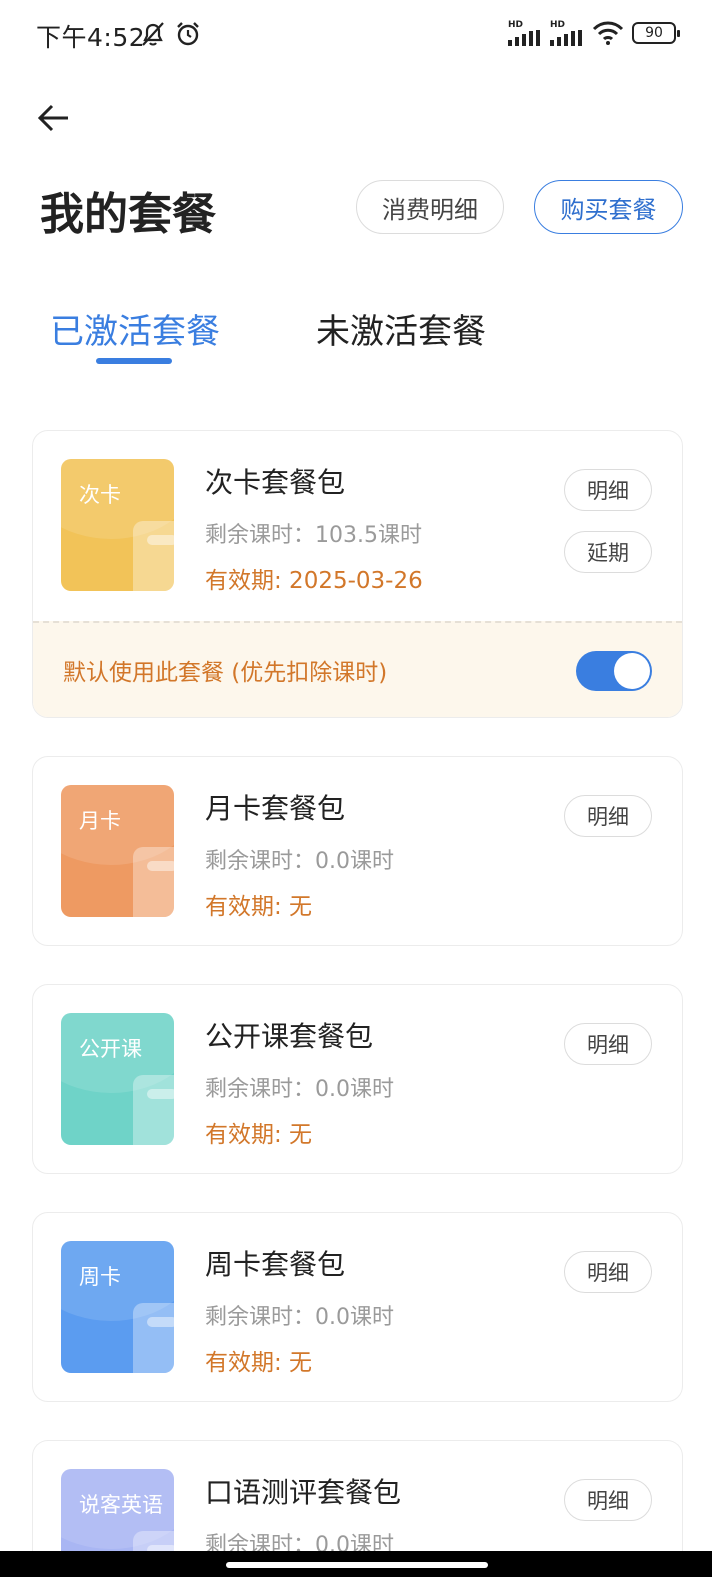  What do you see at coordinates (356, 35) in the screenshot?
I see `status-bar: 下午4:52 HD HD 90` at bounding box center [356, 35].